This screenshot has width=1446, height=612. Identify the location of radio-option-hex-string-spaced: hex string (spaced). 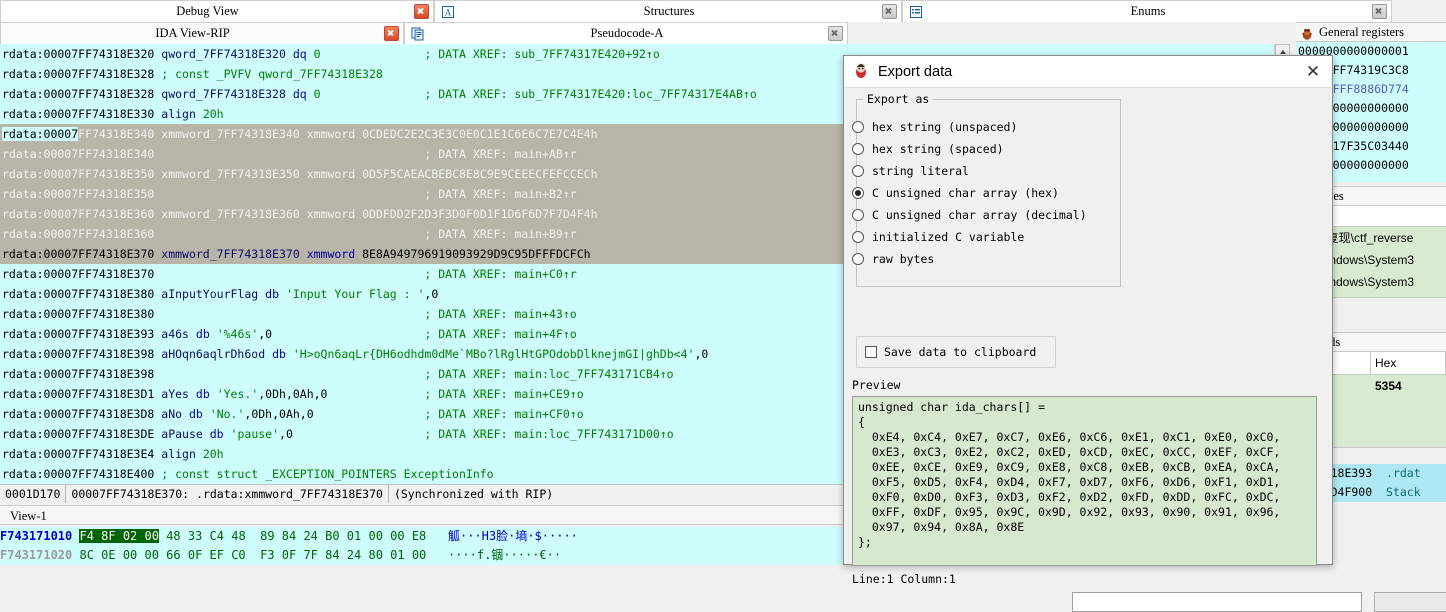
(928, 149).